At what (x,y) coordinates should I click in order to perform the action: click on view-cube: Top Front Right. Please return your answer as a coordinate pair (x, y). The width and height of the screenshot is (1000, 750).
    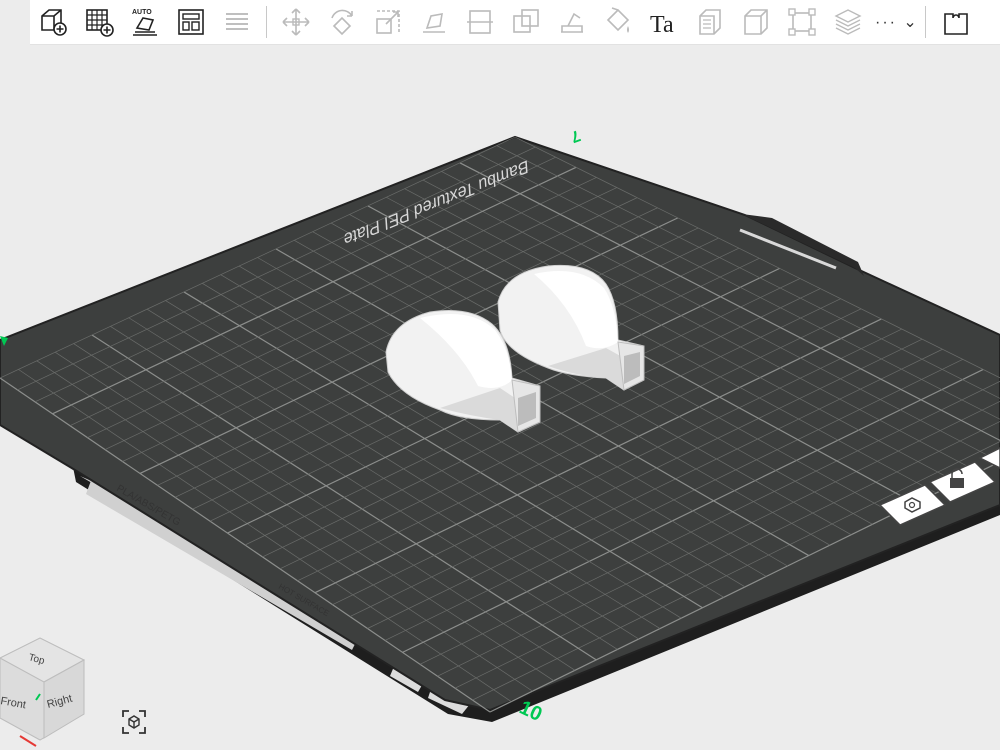
    Looking at the image, I should click on (45, 690).